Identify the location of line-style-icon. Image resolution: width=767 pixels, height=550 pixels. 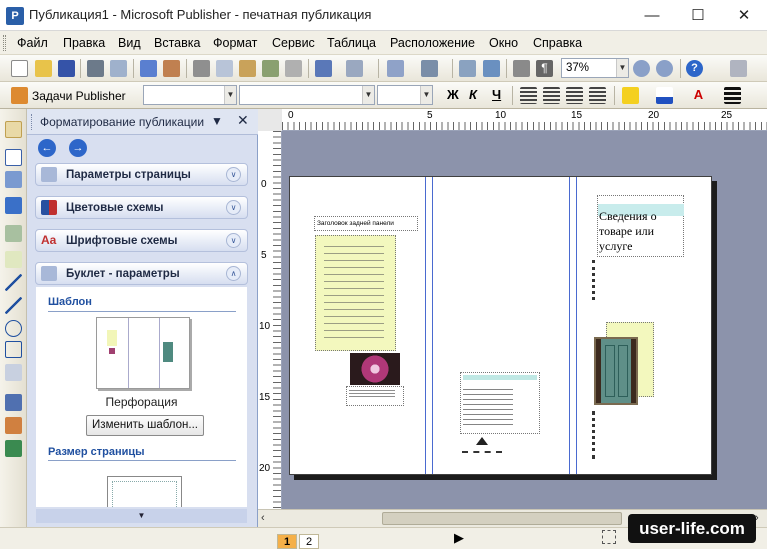
(732, 95).